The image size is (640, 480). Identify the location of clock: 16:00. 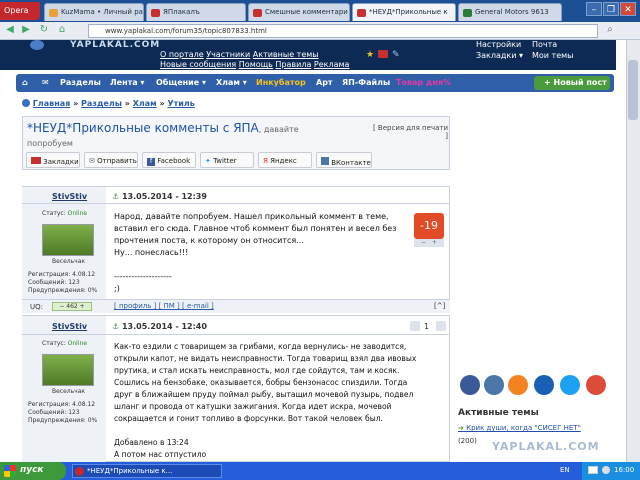
(624, 470).